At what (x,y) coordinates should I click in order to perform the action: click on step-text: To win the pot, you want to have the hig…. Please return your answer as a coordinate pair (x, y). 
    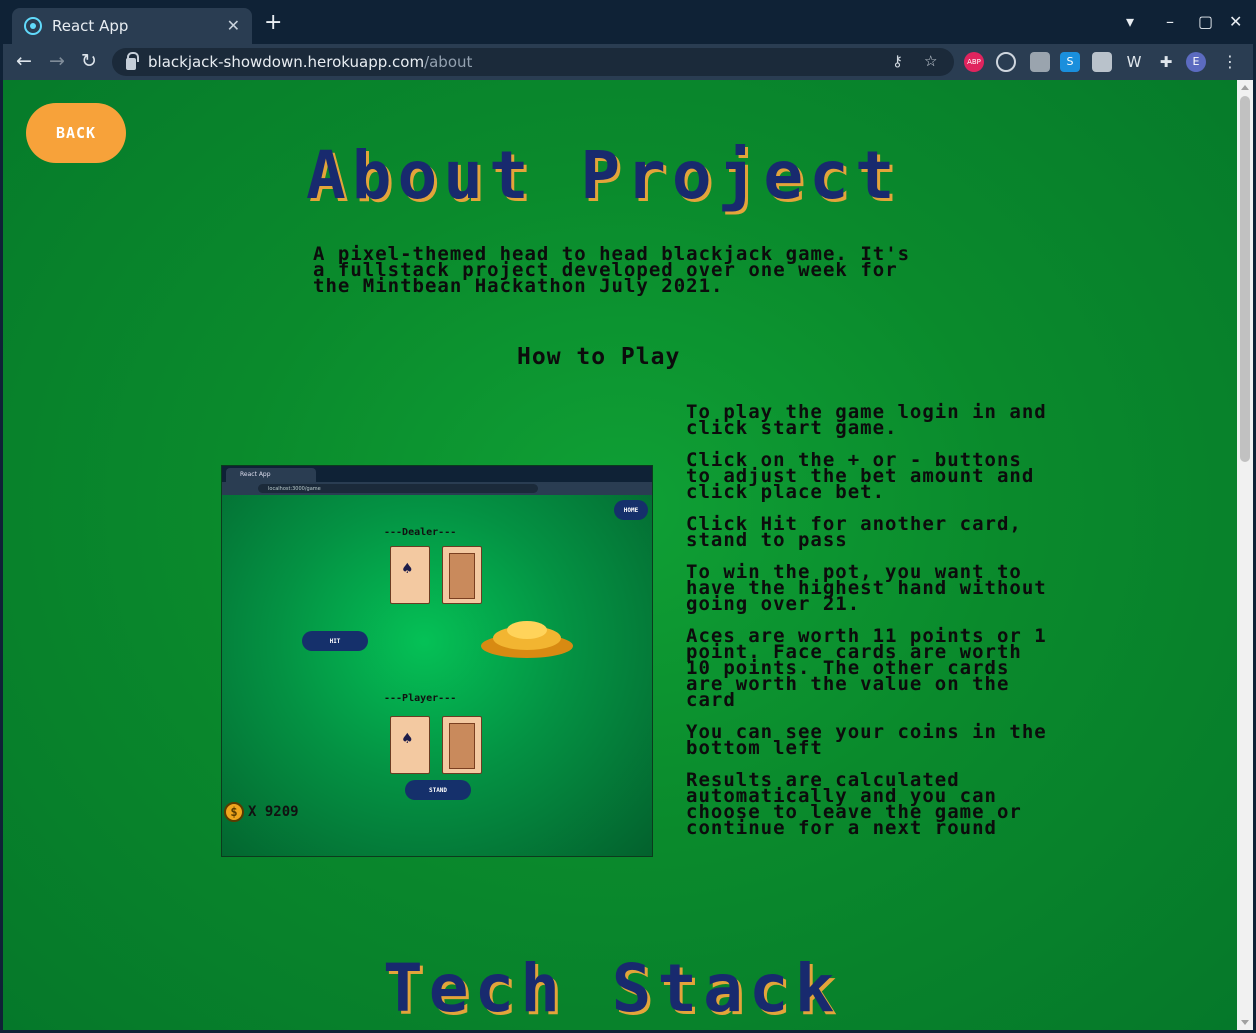
    Looking at the image, I should click on (866, 588).